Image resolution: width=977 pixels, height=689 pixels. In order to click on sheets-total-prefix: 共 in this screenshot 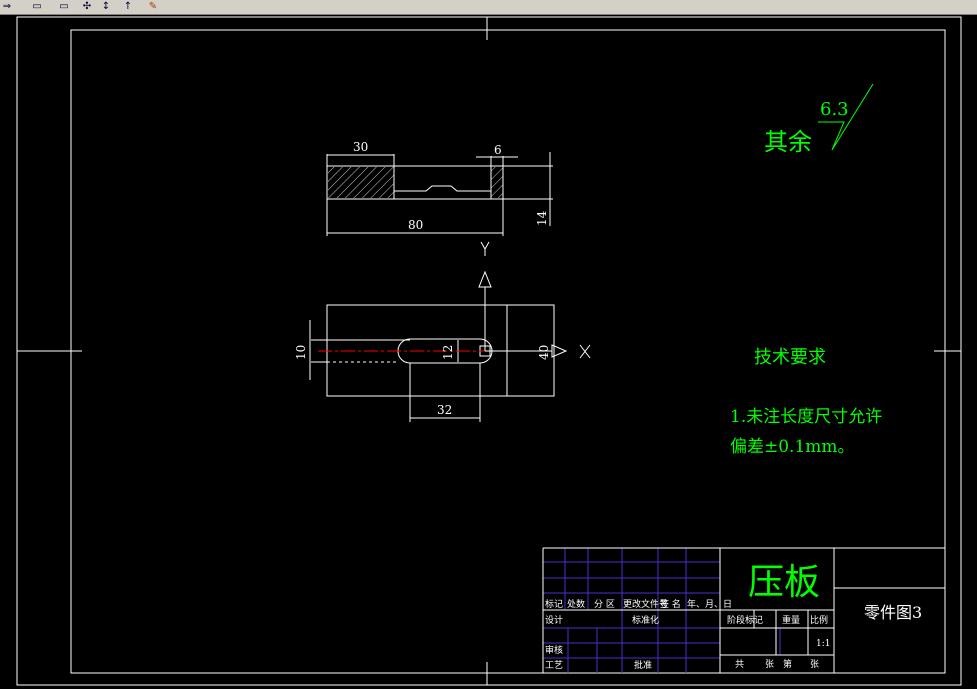, I will do `click(739, 664)`.